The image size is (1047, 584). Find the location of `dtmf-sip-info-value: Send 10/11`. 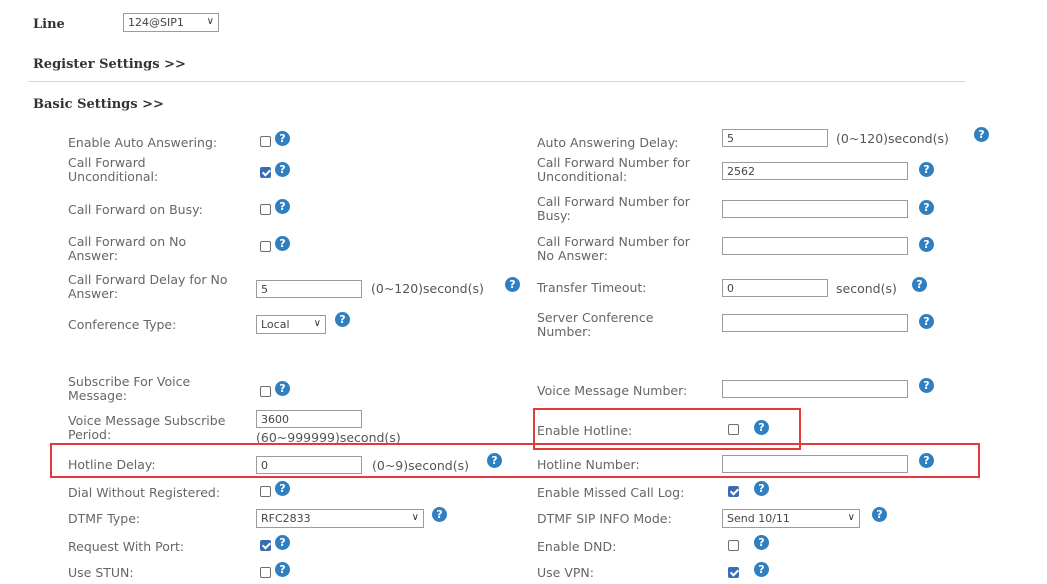

dtmf-sip-info-value: Send 10/11 is located at coordinates (758, 518).